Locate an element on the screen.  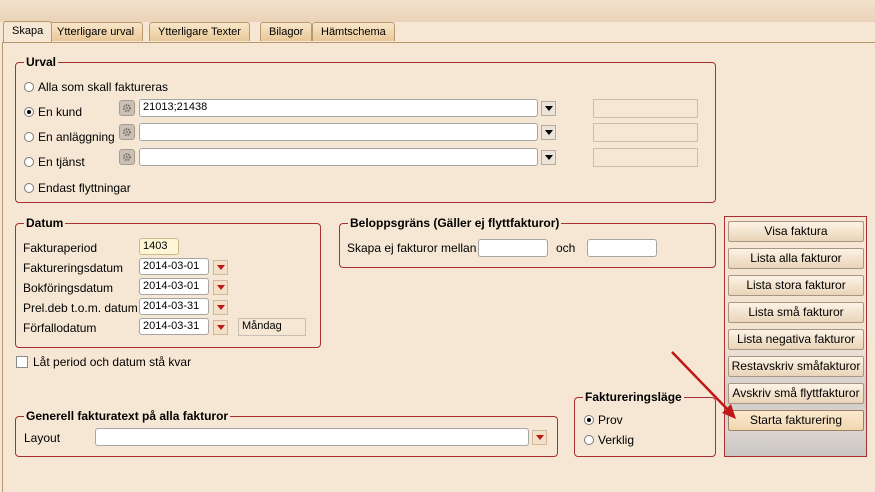
kund-dropdown-button is located at coordinates (548, 108).